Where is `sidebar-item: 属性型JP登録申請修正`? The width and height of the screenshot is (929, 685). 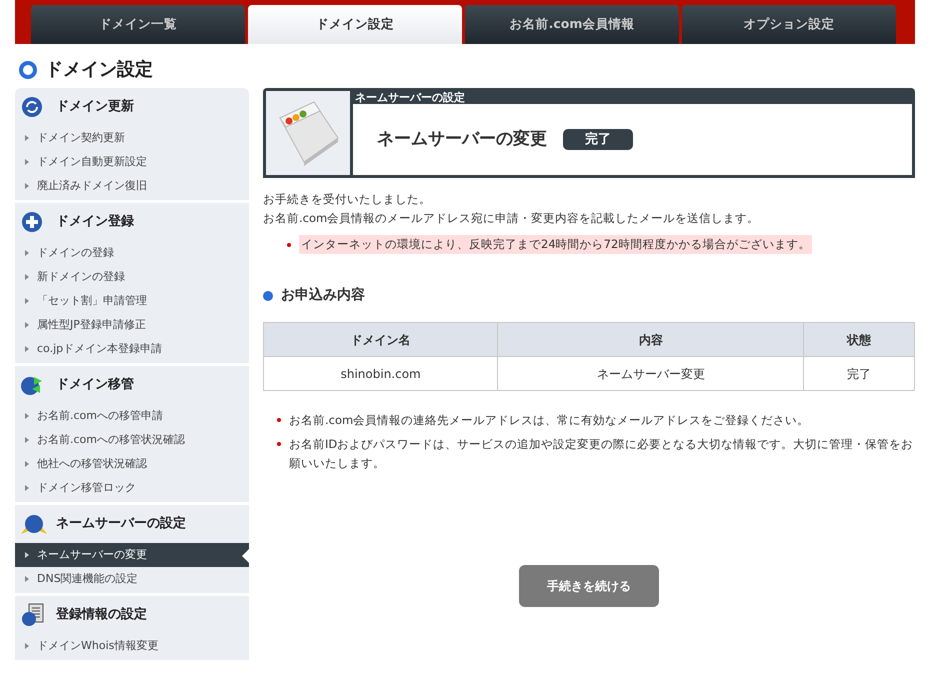 sidebar-item: 属性型JP登録申請修正 is located at coordinates (132, 325).